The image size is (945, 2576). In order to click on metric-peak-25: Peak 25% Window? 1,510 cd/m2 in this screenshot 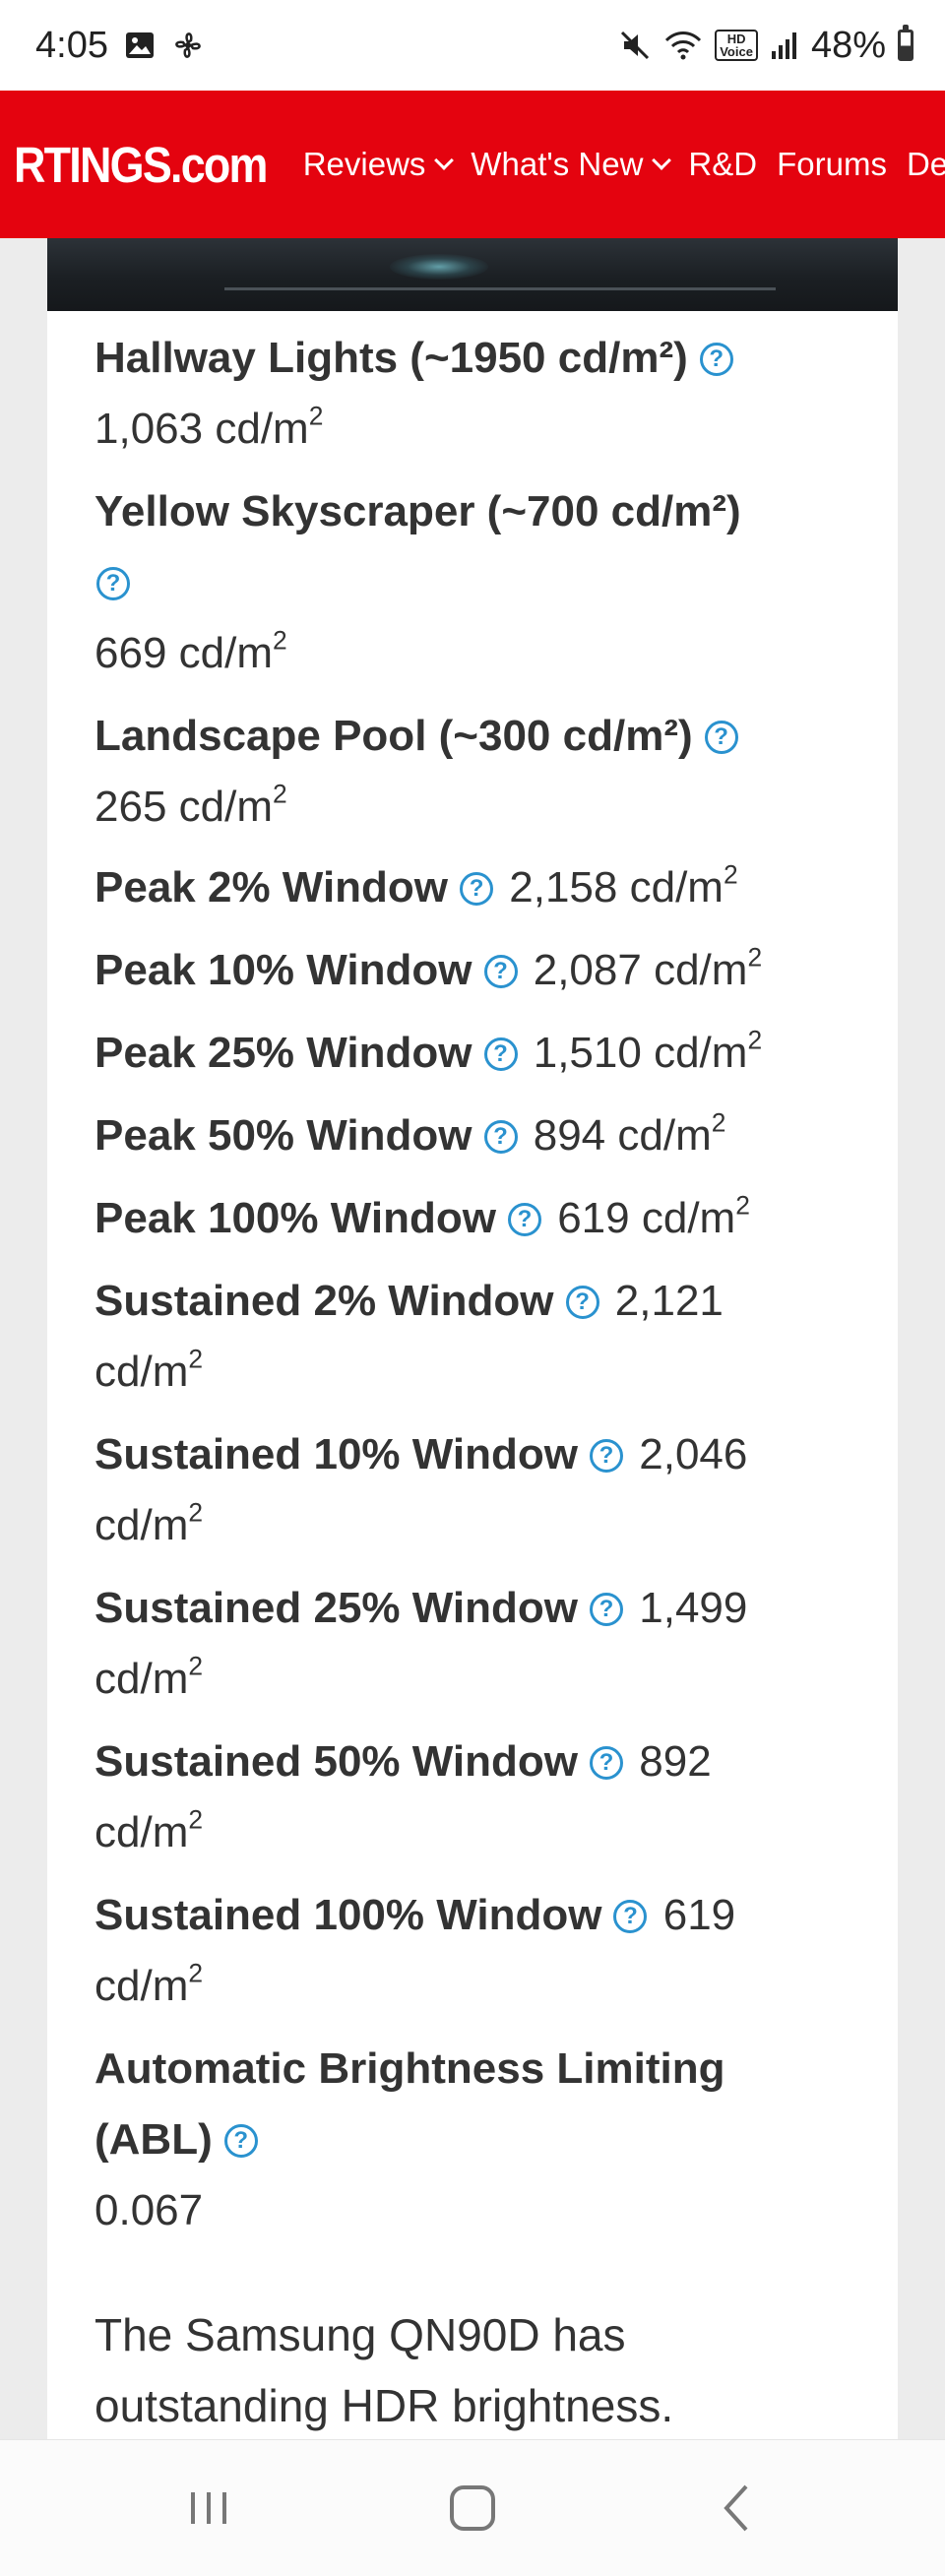, I will do `click(488, 1053)`.